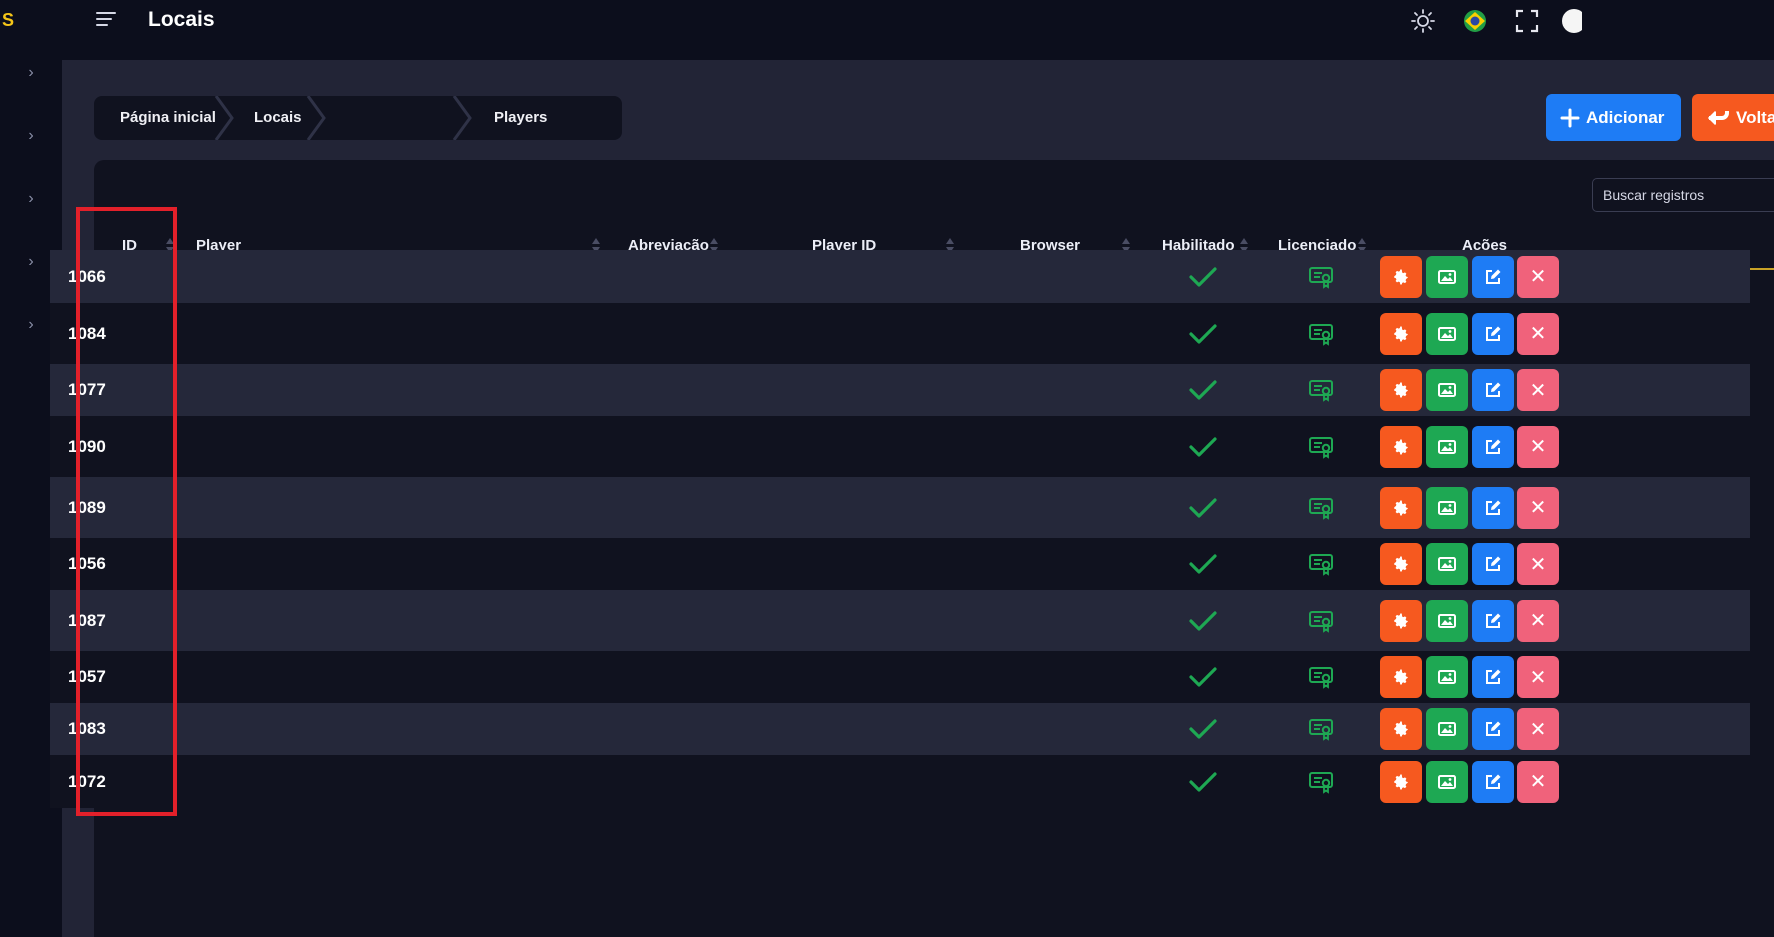 This screenshot has height=937, width=1774. I want to click on avatar, so click(1571, 21).